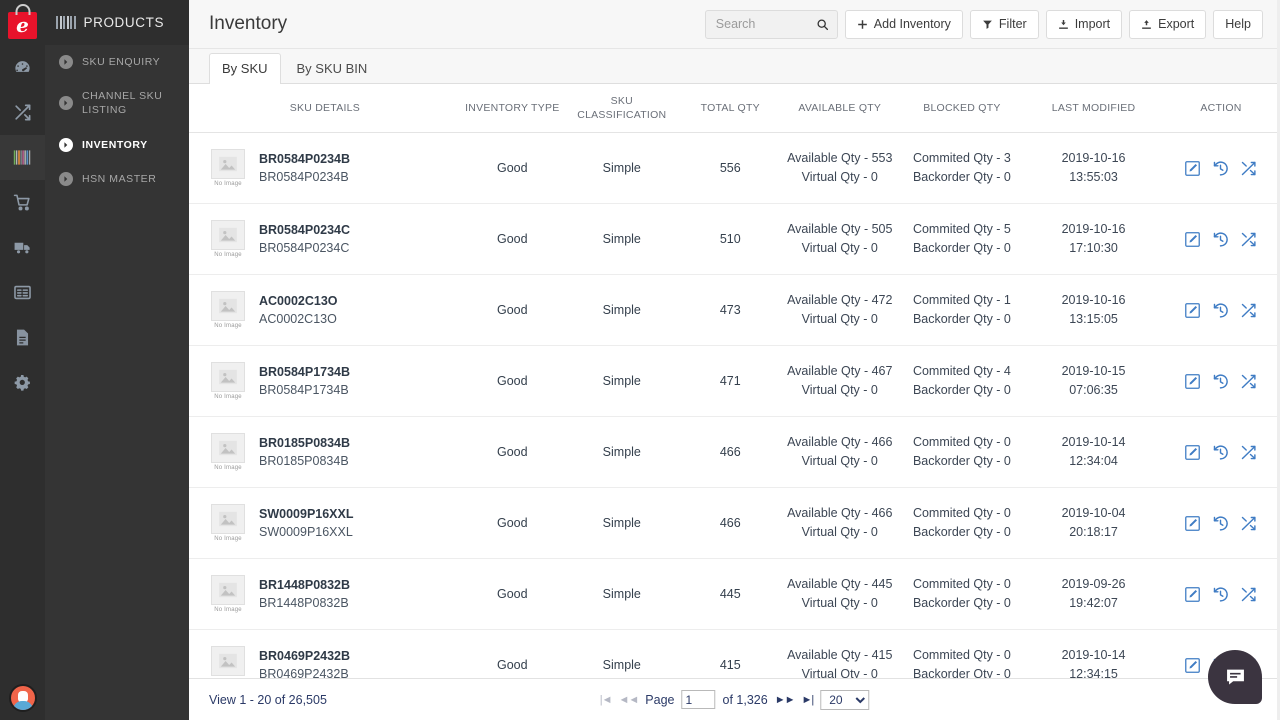 The image size is (1280, 720). I want to click on help-button: Help, so click(1238, 24).